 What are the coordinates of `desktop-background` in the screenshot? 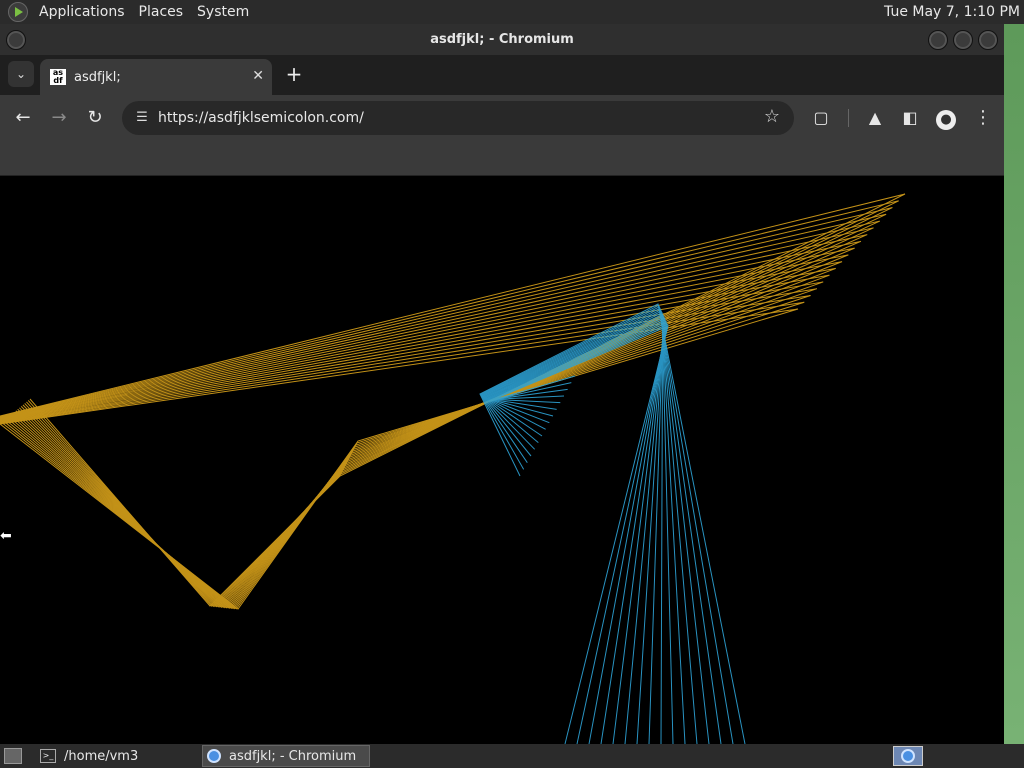 It's located at (1014, 384).